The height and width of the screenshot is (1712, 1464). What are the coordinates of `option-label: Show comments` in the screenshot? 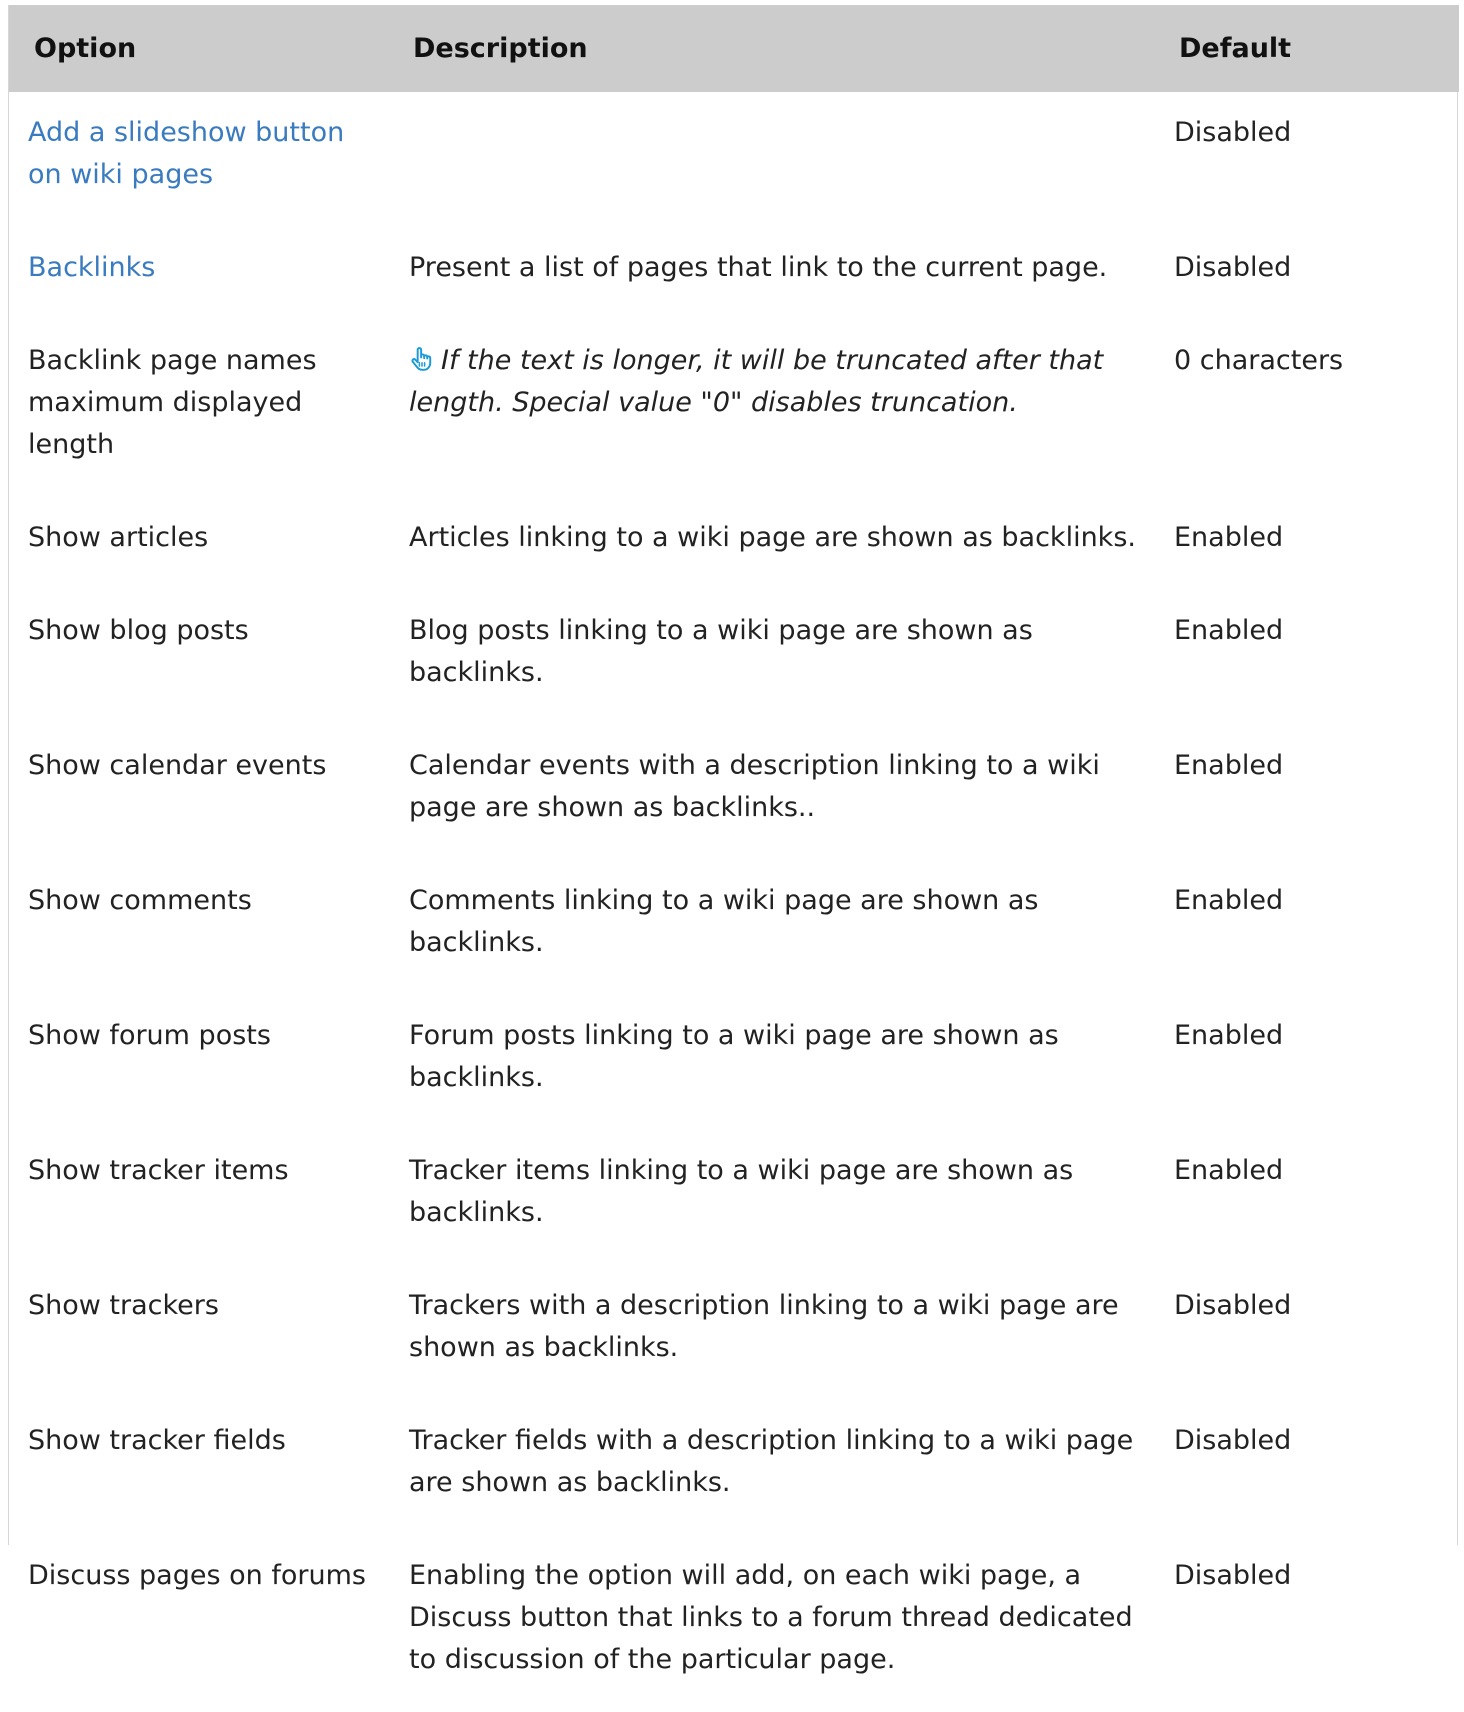 It's located at (140, 900).